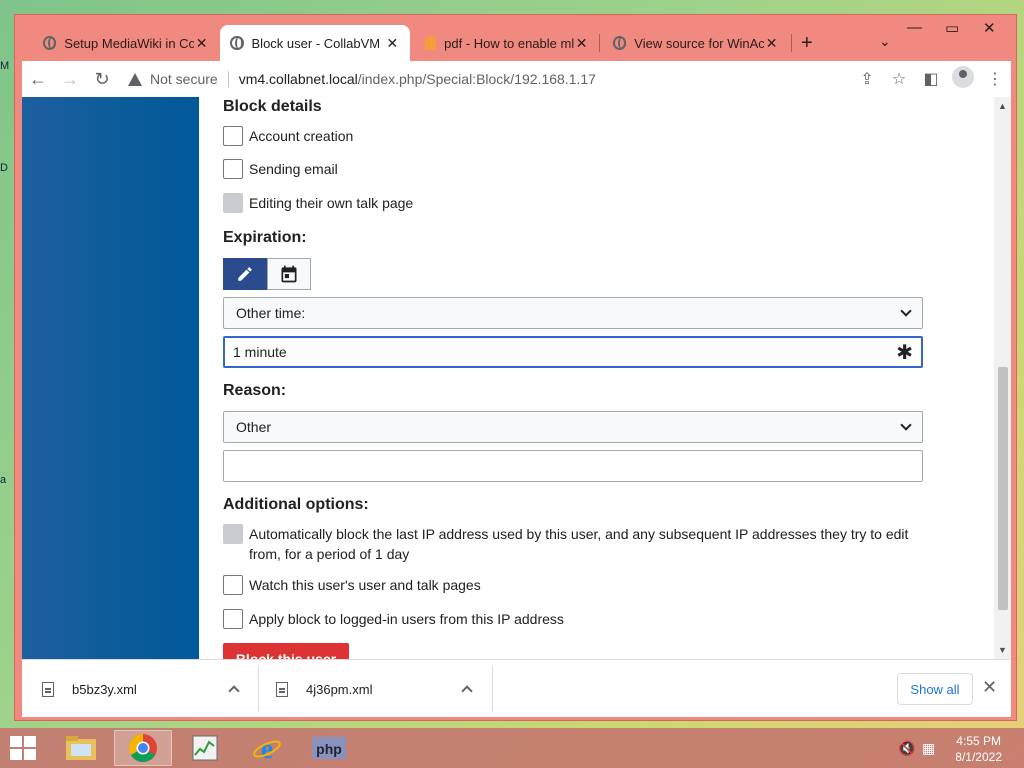 This screenshot has height=768, width=1024. I want to click on checkbox-label: Watch this user's user and talk pages, so click(584, 585).